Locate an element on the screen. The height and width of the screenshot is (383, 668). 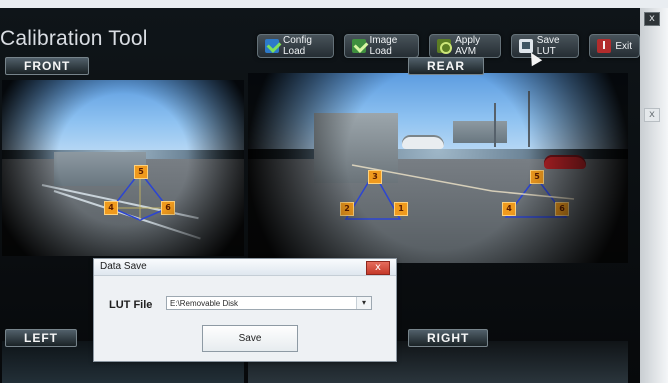
image-load-label: Image Load is located at coordinates (383, 46).